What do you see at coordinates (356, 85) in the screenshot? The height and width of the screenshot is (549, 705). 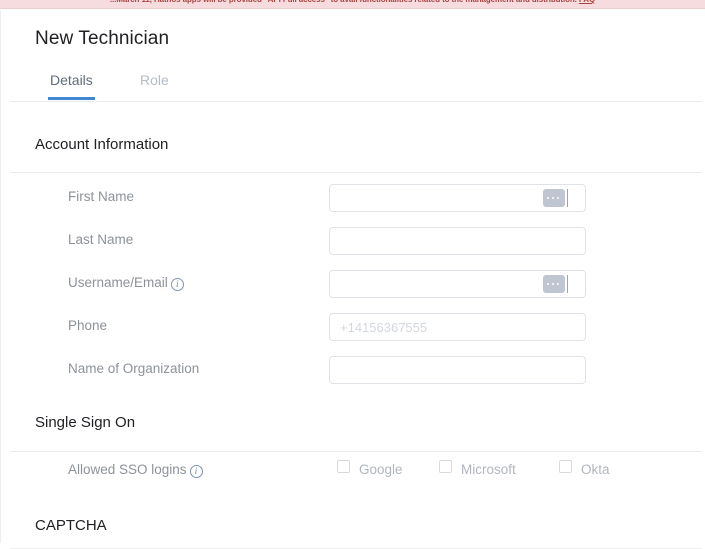 I see `tab-bar: Details Role` at bounding box center [356, 85].